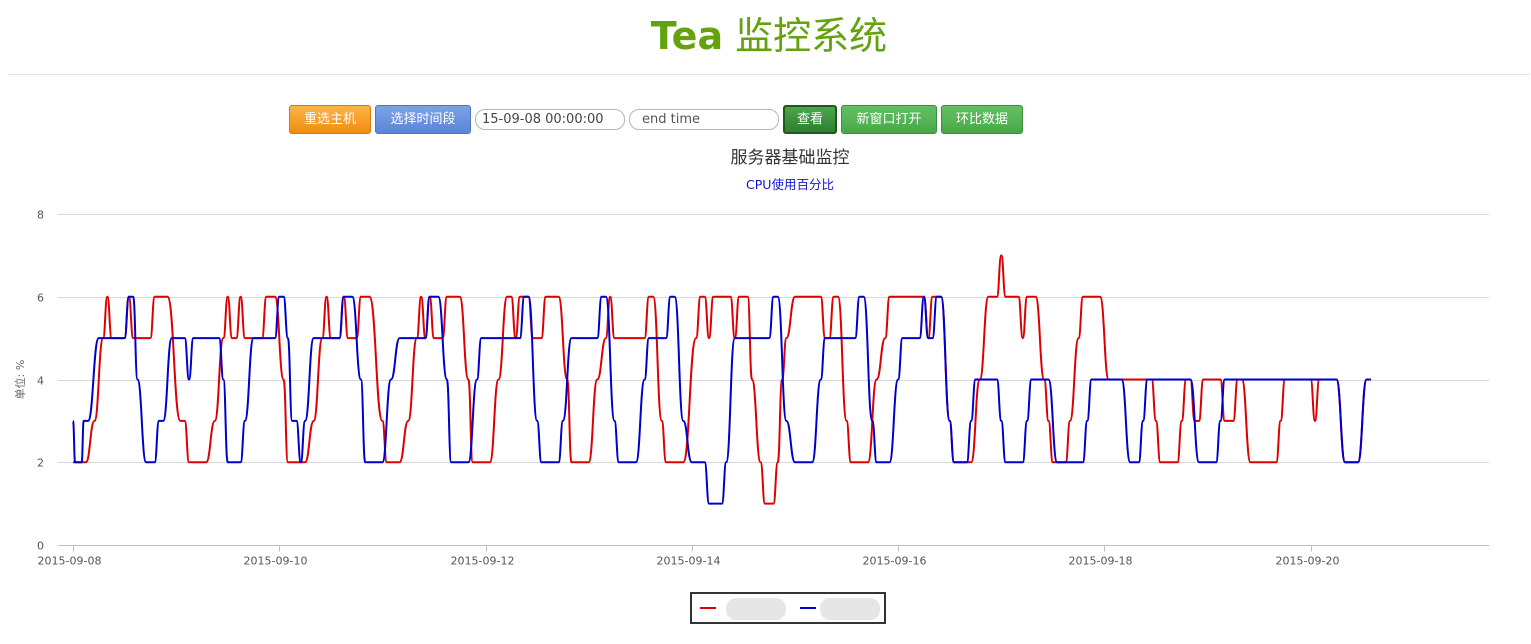 This screenshot has height=644, width=1531. Describe the element at coordinates (805, 36) in the screenshot. I see `app-title-rest: 监控系统` at that location.